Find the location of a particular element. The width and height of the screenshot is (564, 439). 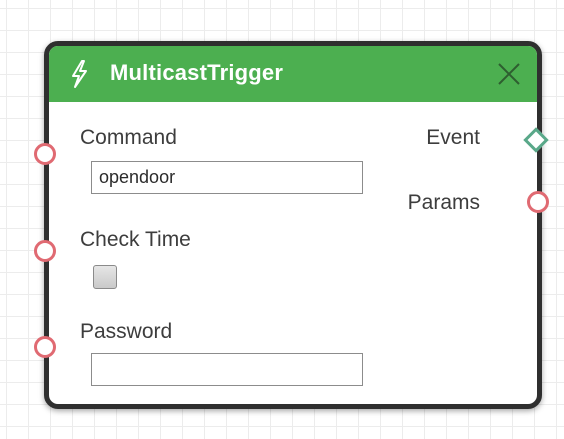

node-header: MulticastTrigger is located at coordinates (293, 74).